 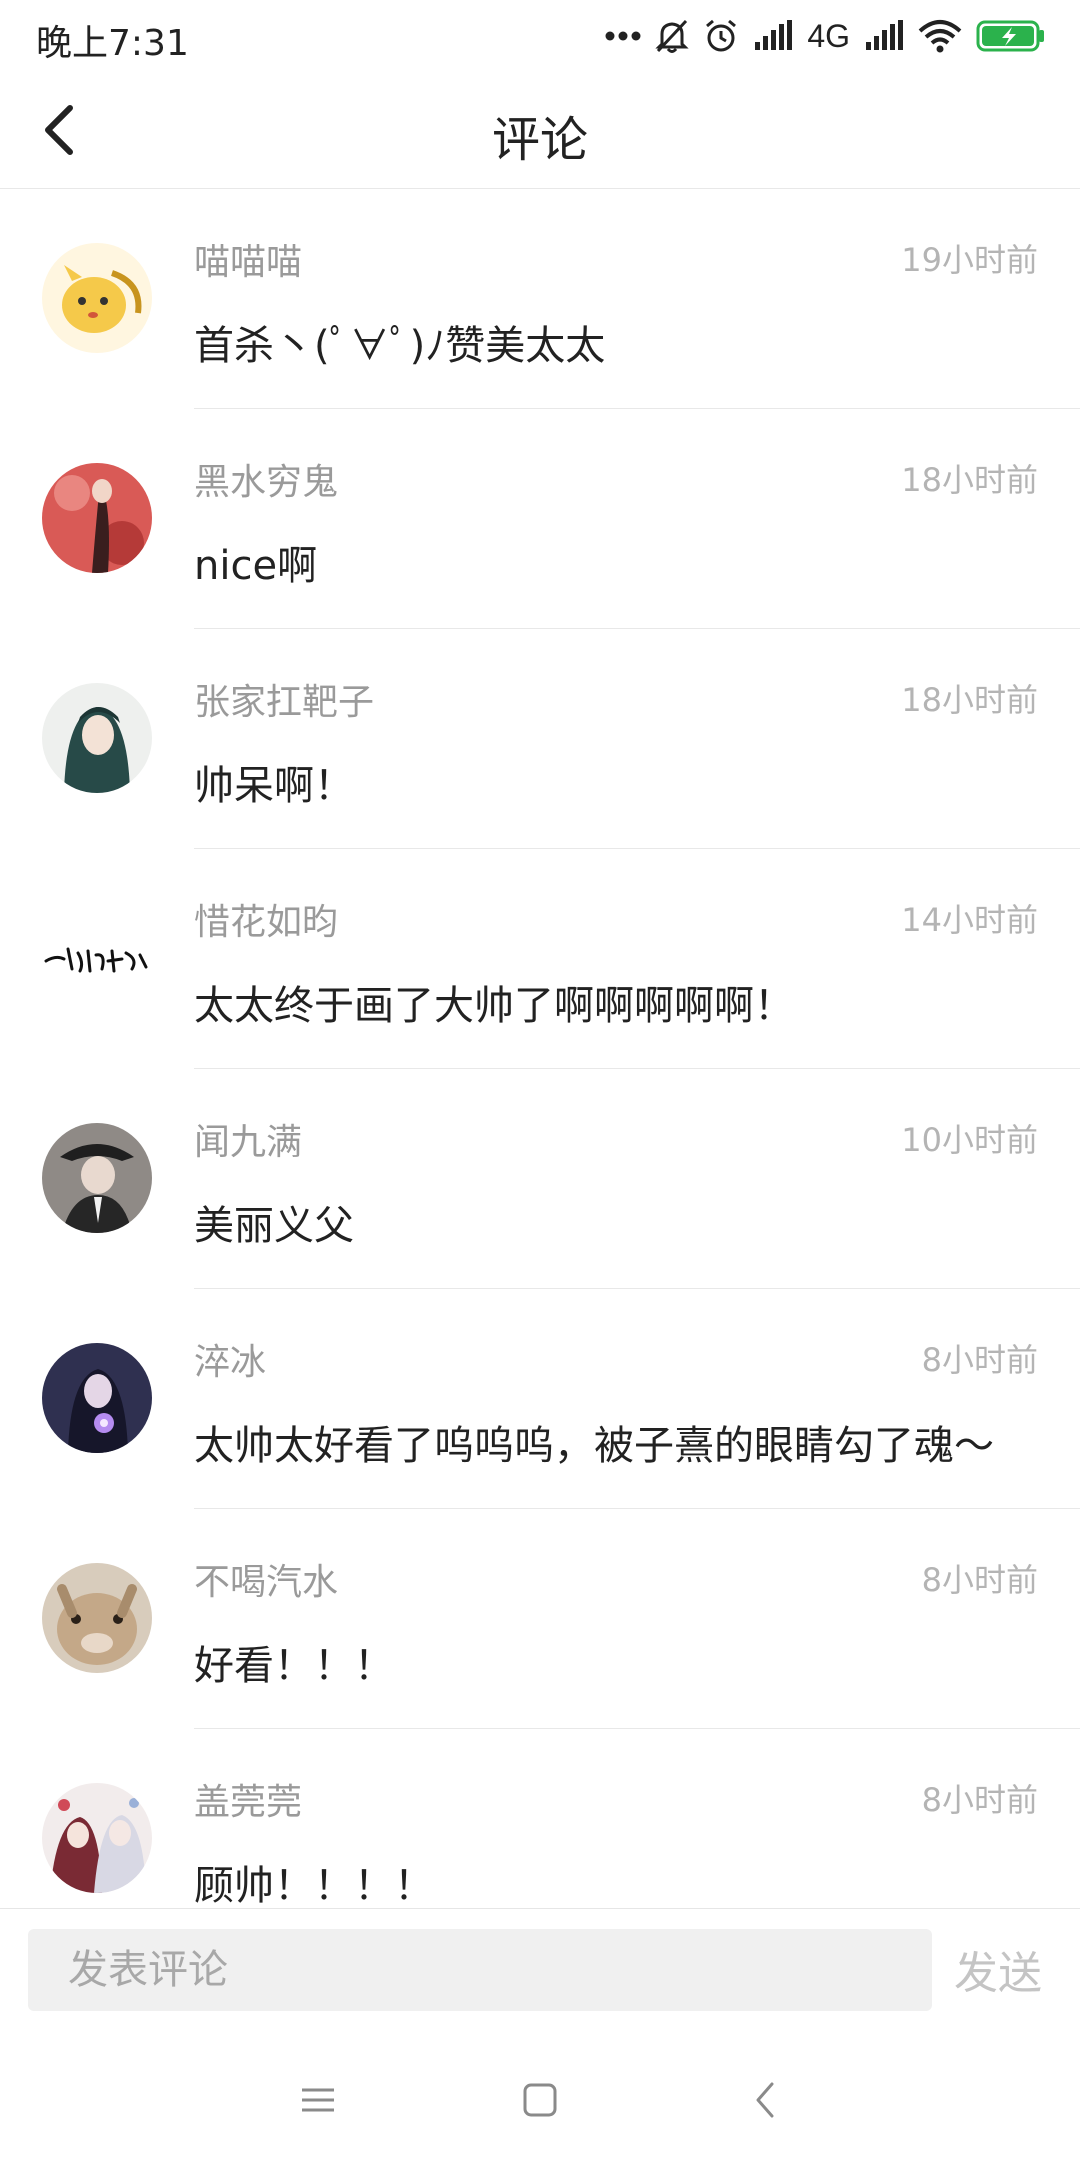 What do you see at coordinates (540, 1399) in the screenshot?
I see `comment-item: 淬冰 8小时前 太帅太好看了呜呜呜，被子熹的眼睛勾了魂～` at bounding box center [540, 1399].